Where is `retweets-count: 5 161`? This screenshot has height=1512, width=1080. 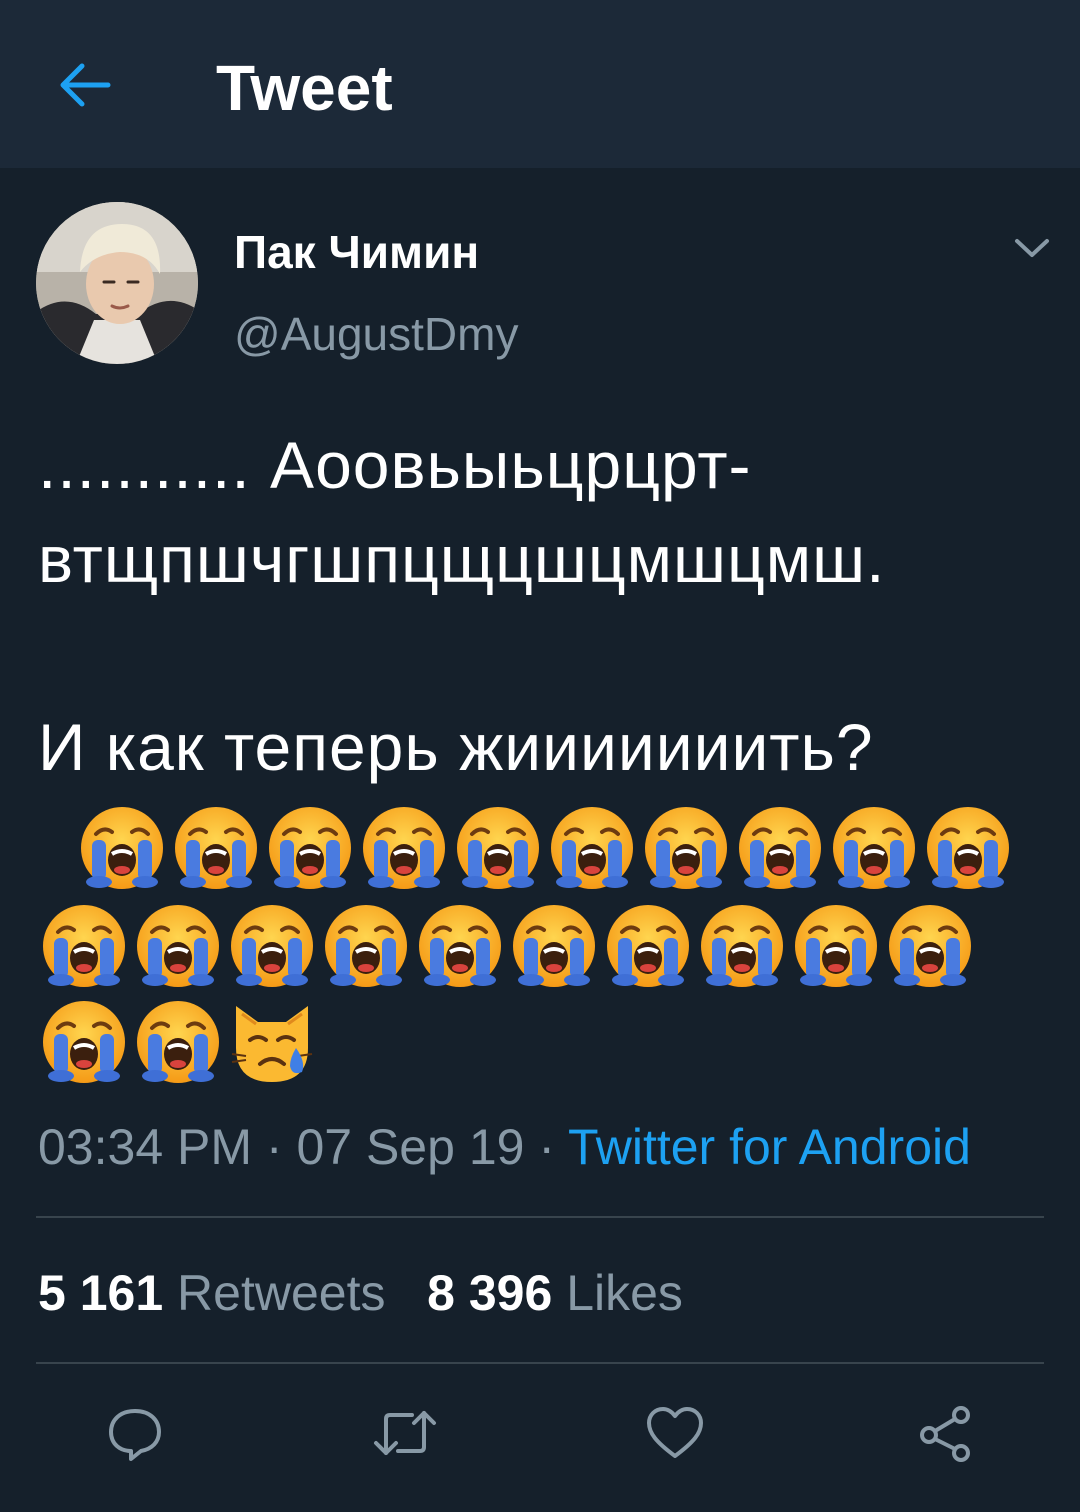 retweets-count: 5 161 is located at coordinates (101, 1293).